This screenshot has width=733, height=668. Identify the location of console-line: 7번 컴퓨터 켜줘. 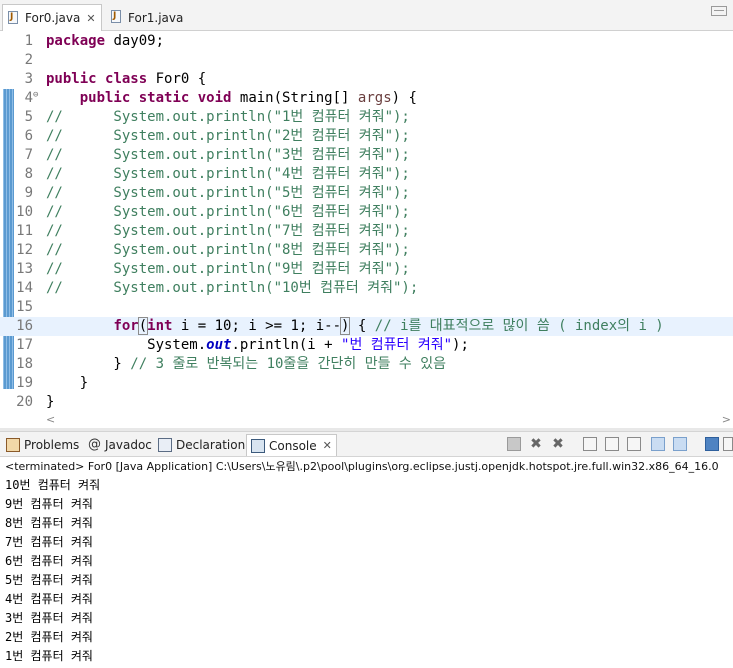
(49, 542).